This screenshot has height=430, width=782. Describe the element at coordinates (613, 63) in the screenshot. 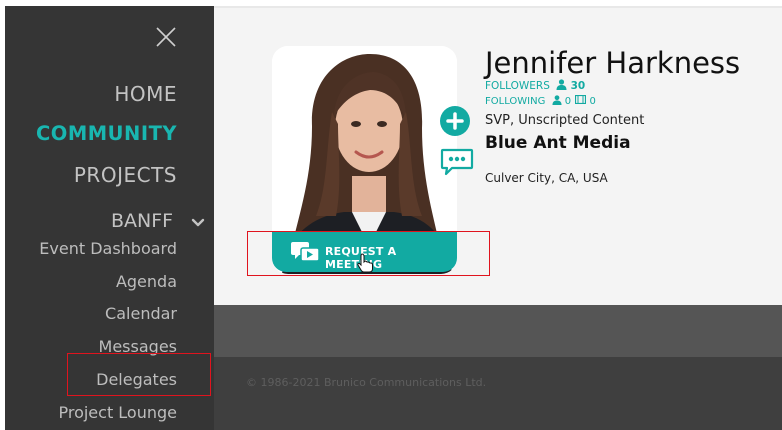

I see `profile-name: Jennifer Harkness` at that location.